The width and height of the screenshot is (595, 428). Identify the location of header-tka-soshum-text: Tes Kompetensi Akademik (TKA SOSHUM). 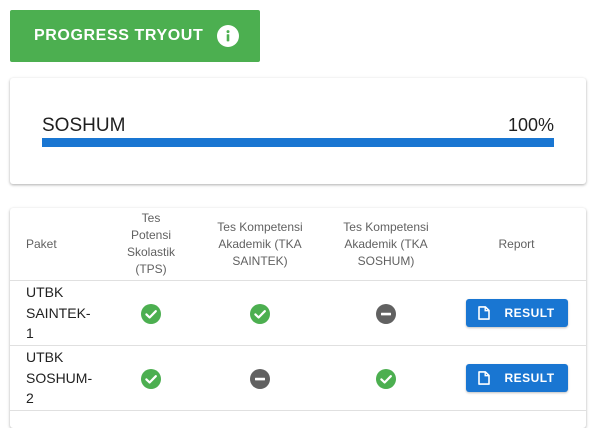
(386, 243).